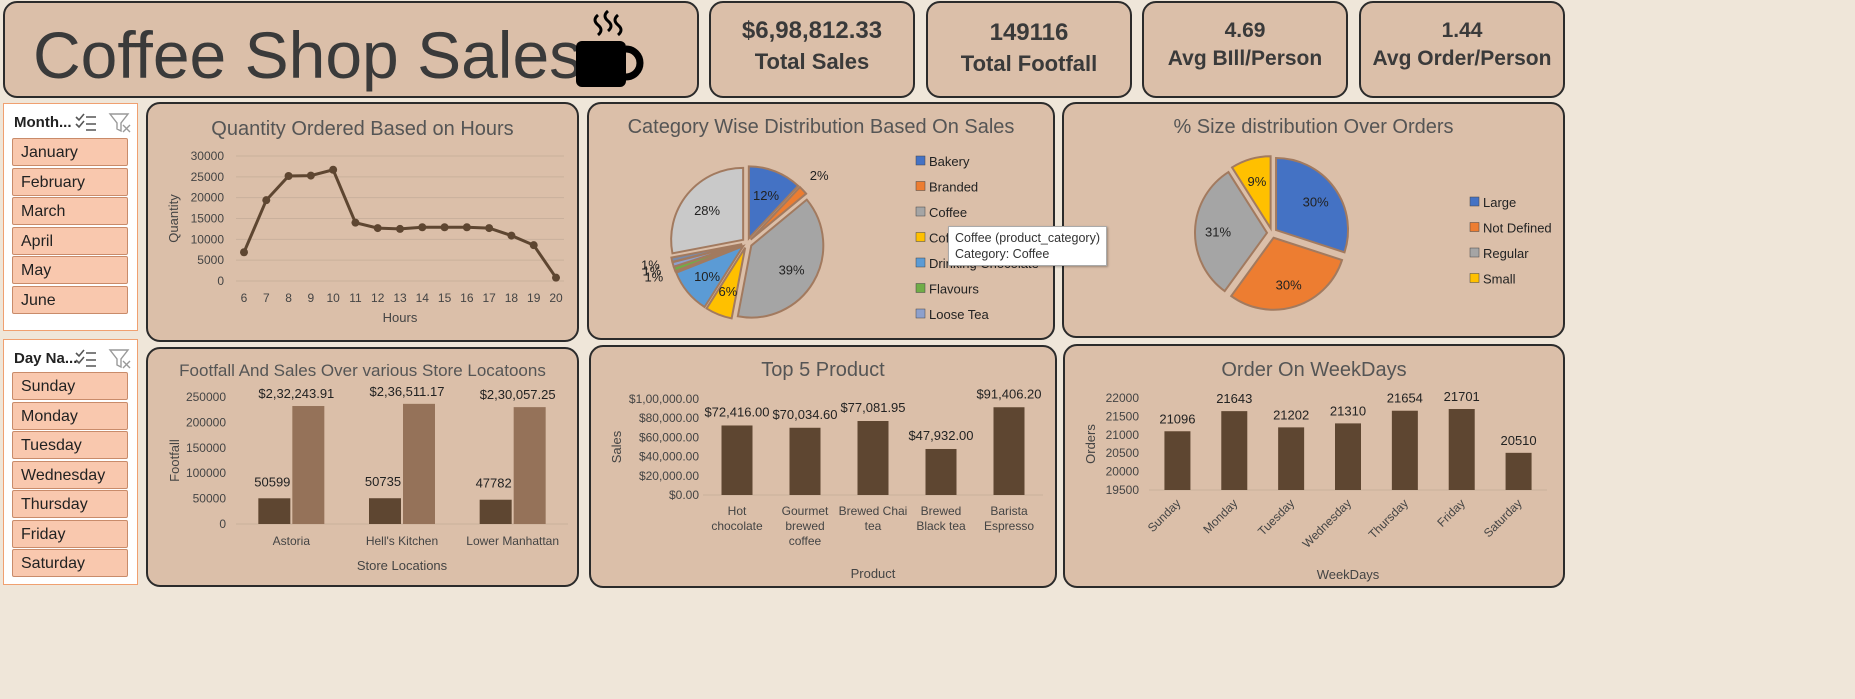  Describe the element at coordinates (1291, 414) in the screenshot. I see `data-label: 21202` at that location.